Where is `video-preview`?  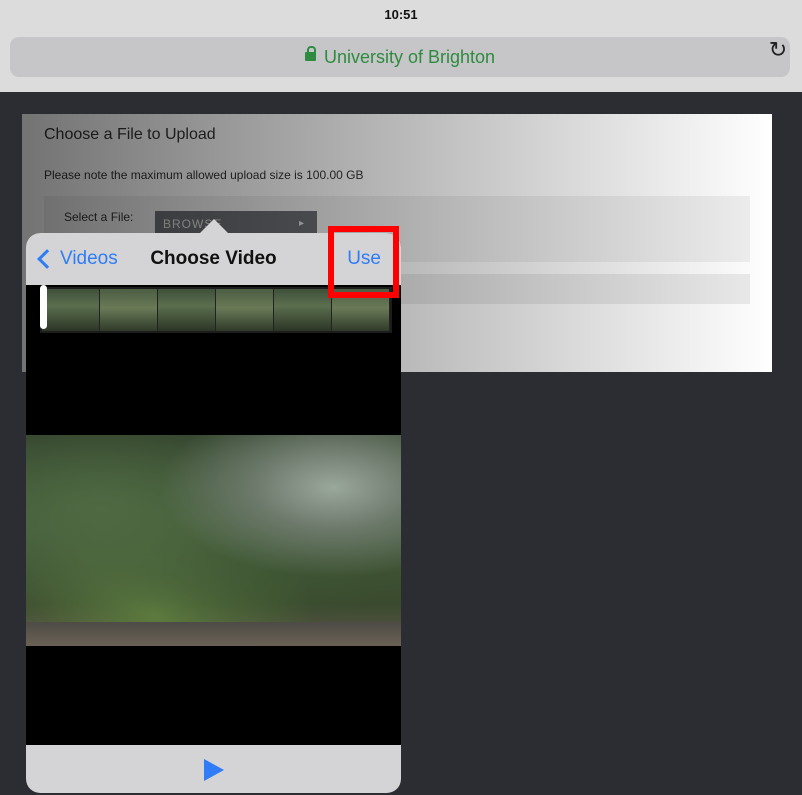
video-preview is located at coordinates (213, 540).